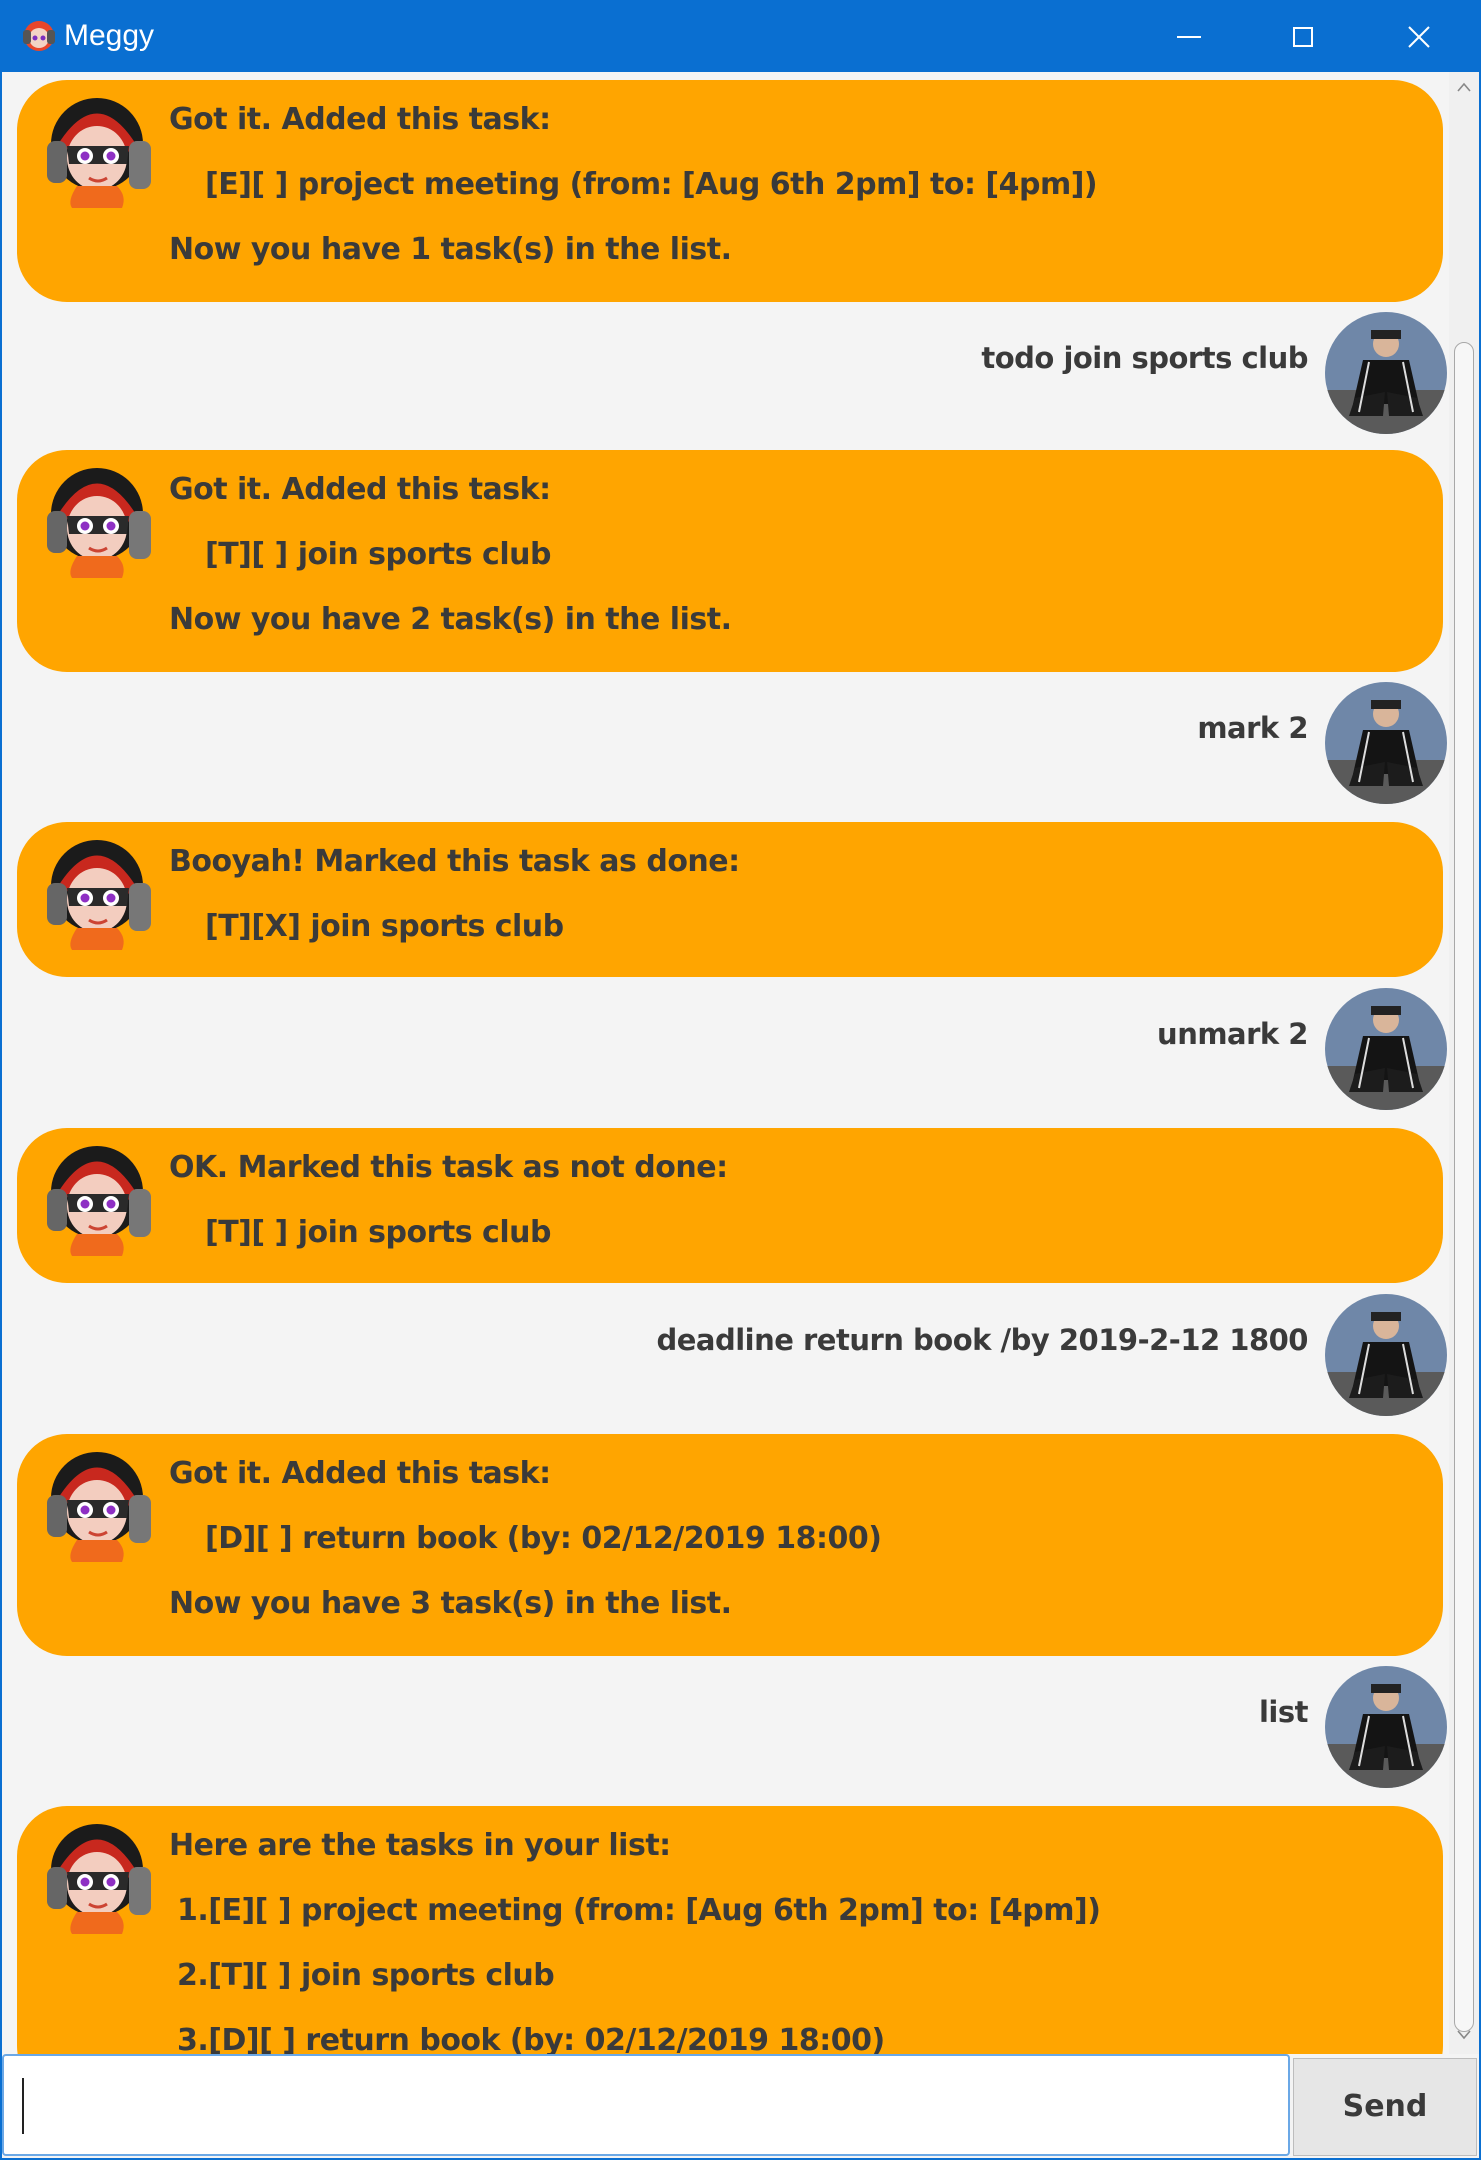 This screenshot has width=1481, height=2160. What do you see at coordinates (727, 1054) in the screenshot?
I see `user-message: unmark 2` at bounding box center [727, 1054].